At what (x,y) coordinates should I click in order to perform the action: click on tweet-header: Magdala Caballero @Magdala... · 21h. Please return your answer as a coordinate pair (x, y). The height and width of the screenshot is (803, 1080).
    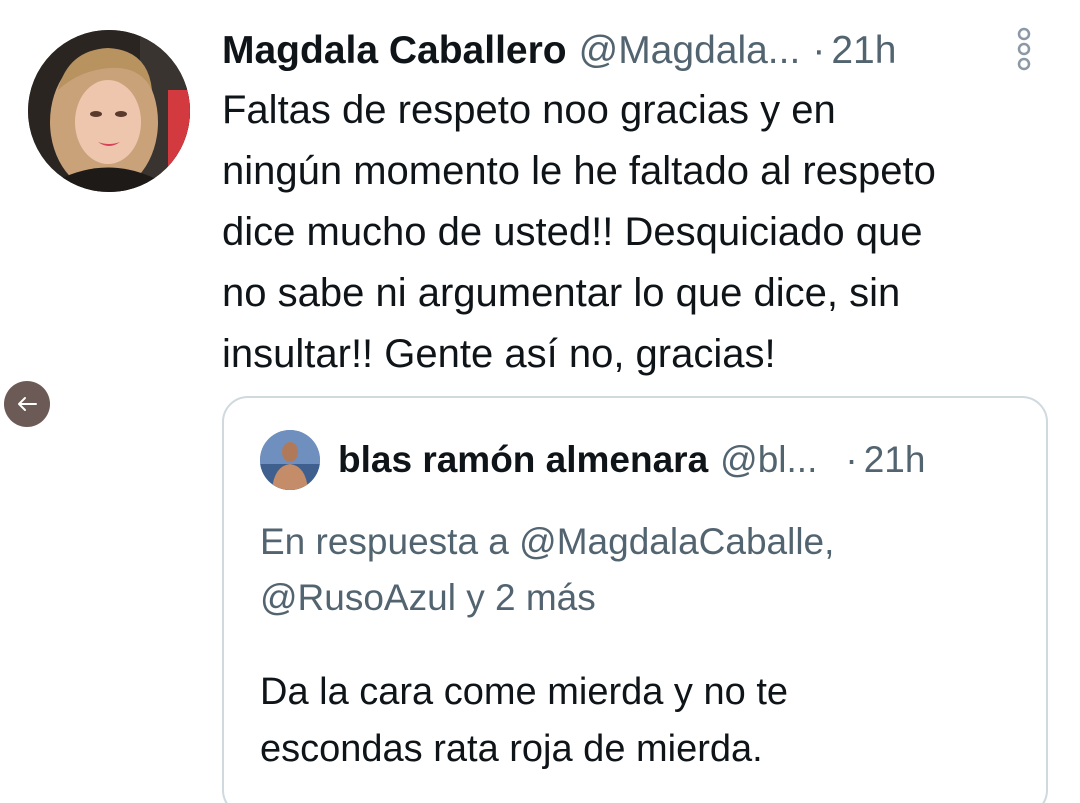
    Looking at the image, I should click on (637, 51).